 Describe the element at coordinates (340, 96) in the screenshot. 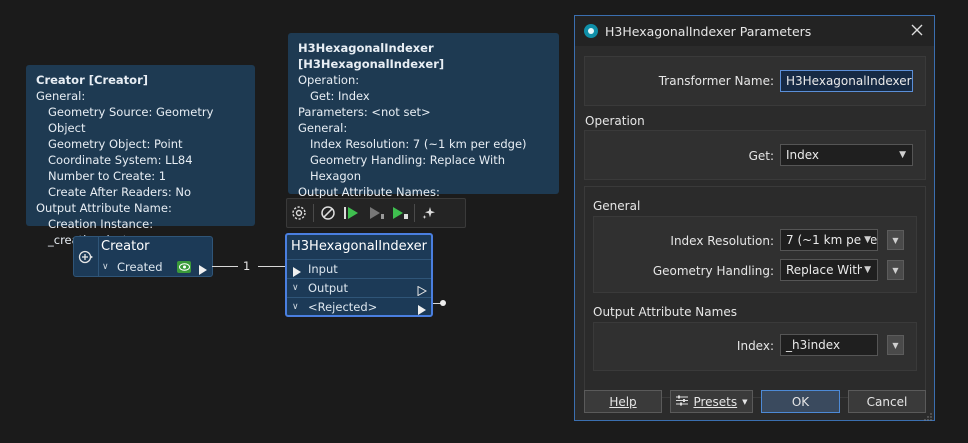

I see `h3-tooltip-line: Get: Index` at that location.